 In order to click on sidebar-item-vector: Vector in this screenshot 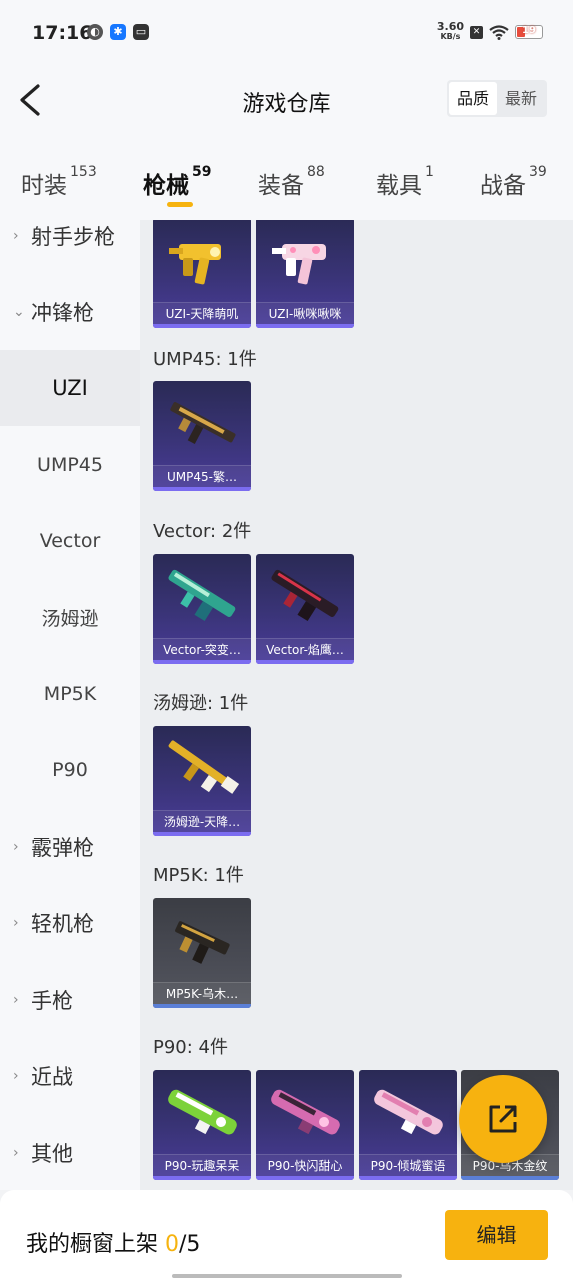, I will do `click(70, 541)`.